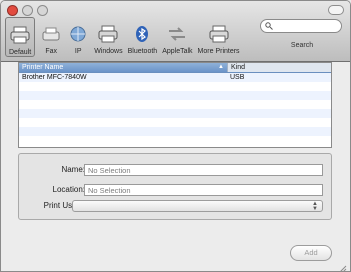 This screenshot has height=272, width=351. I want to click on toolbar-windows-button: Windows, so click(108, 36).